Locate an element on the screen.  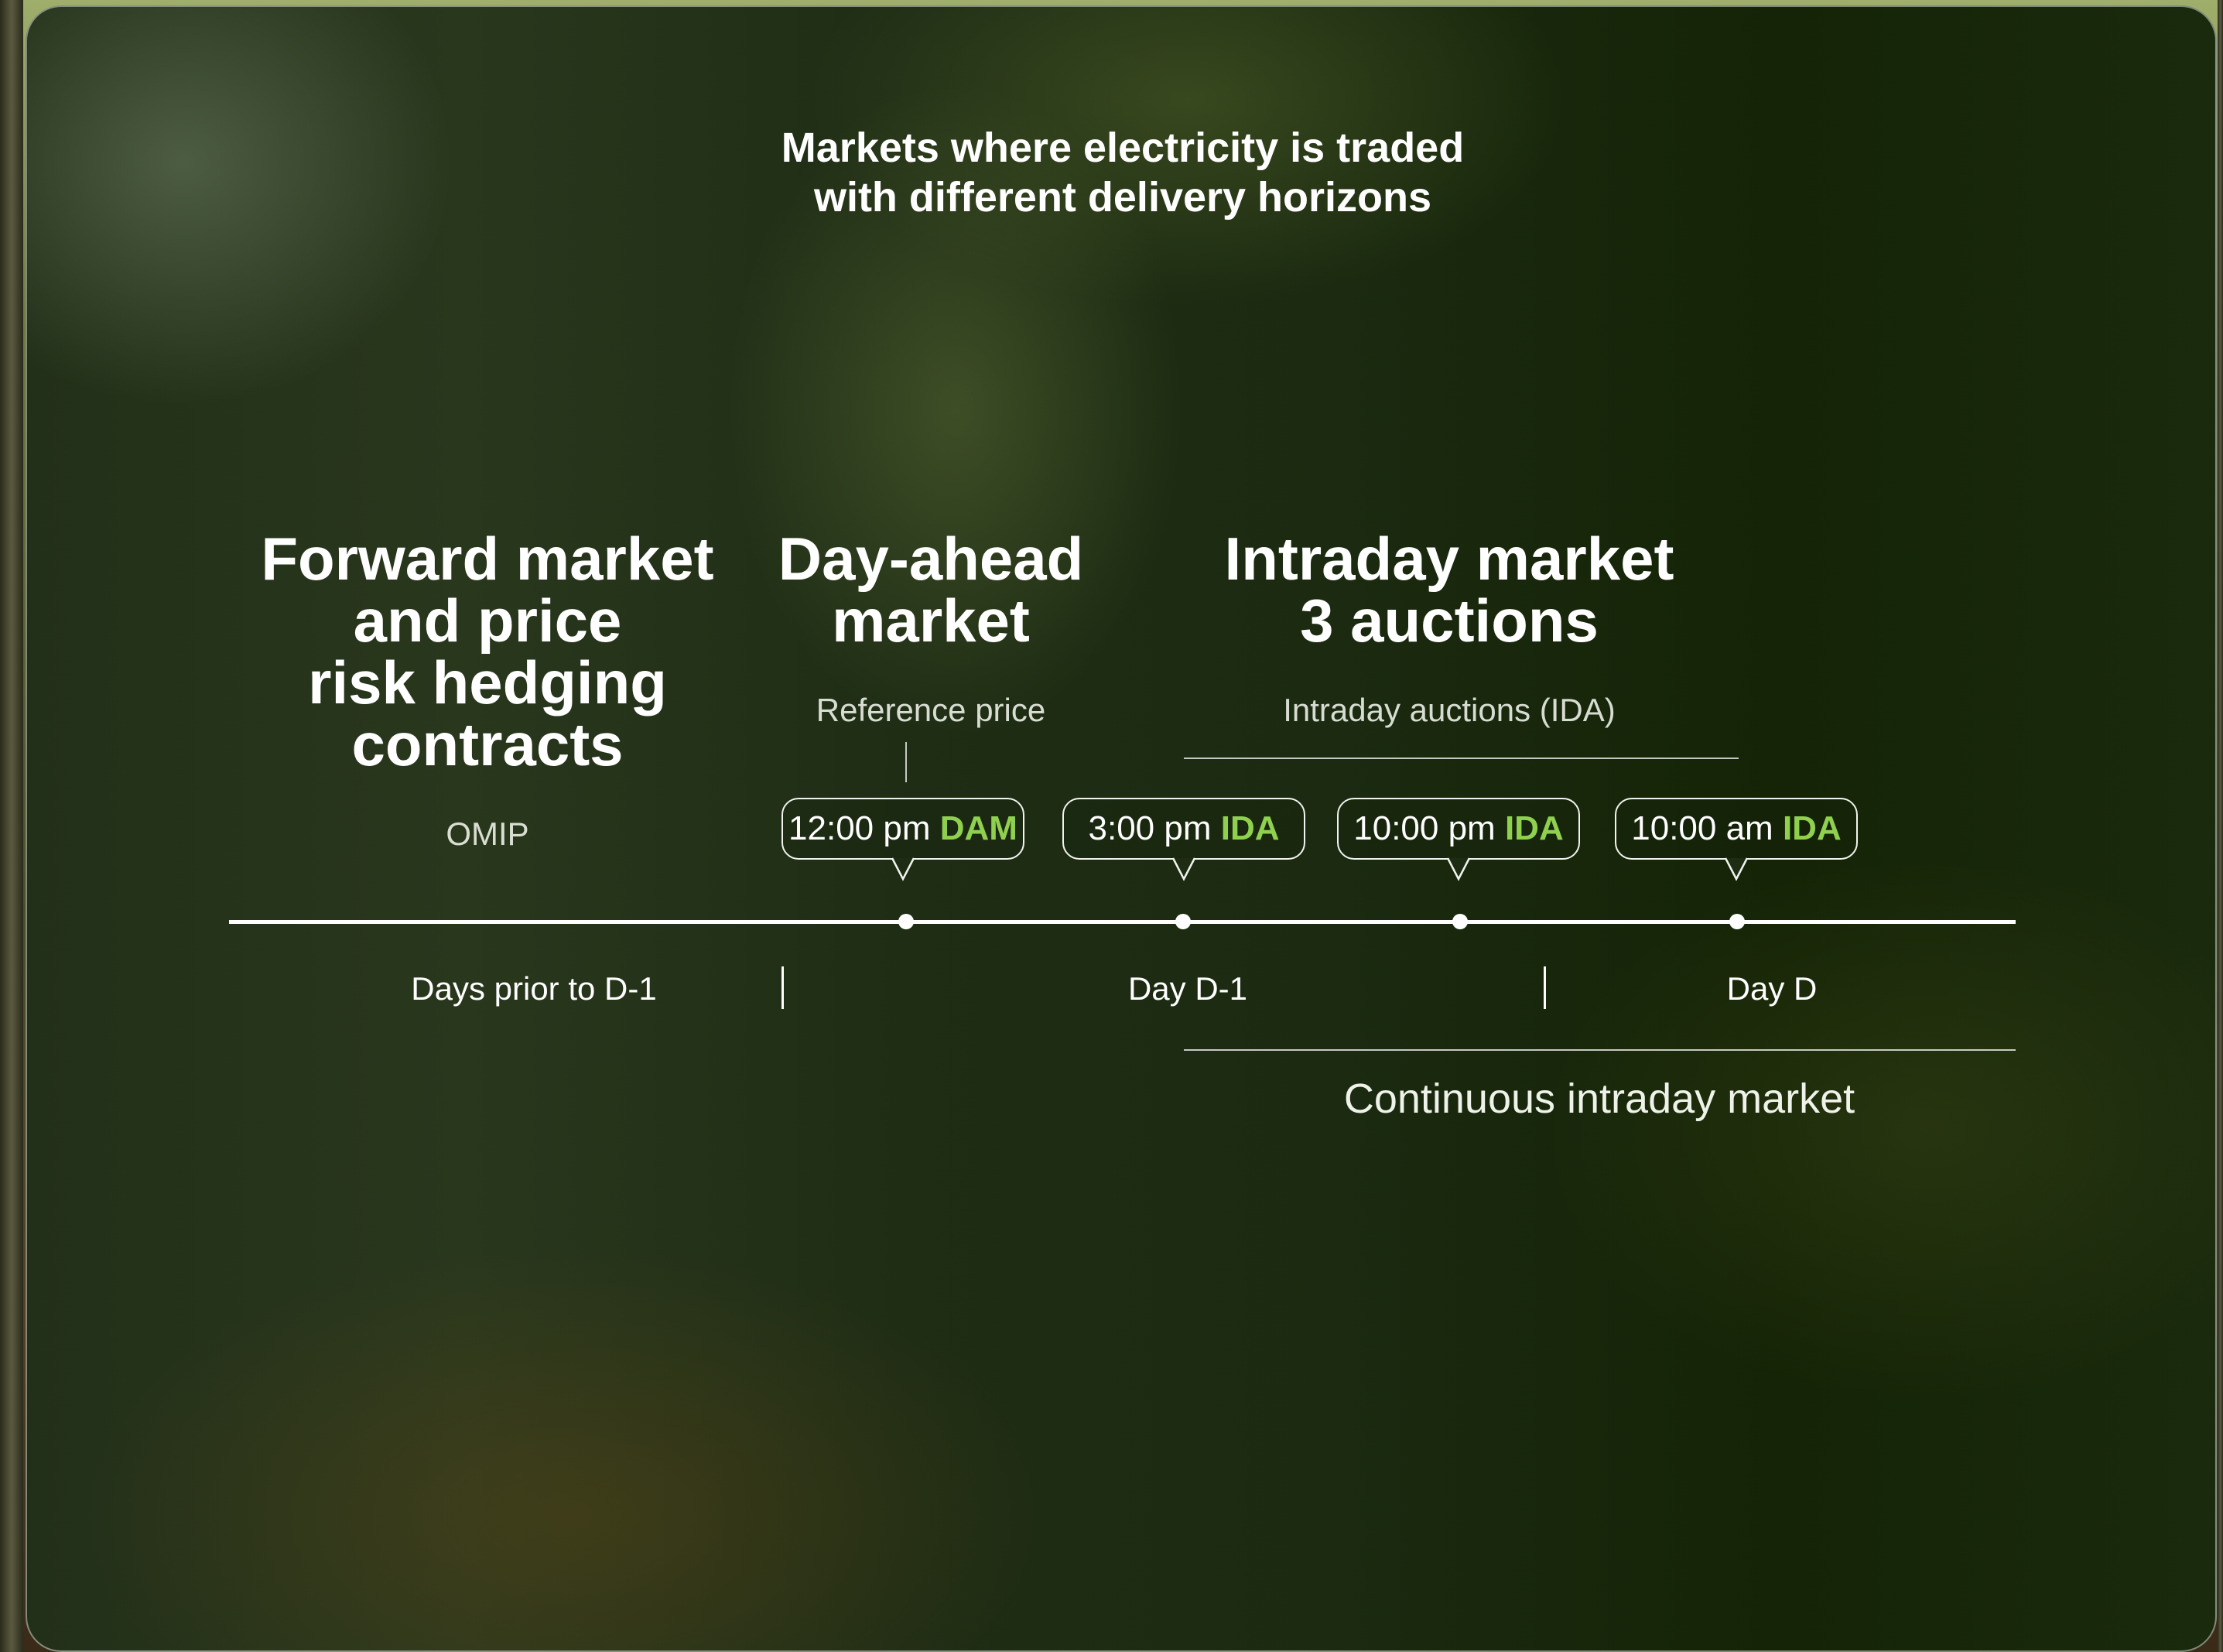
pointer-dam is located at coordinates (903, 869).